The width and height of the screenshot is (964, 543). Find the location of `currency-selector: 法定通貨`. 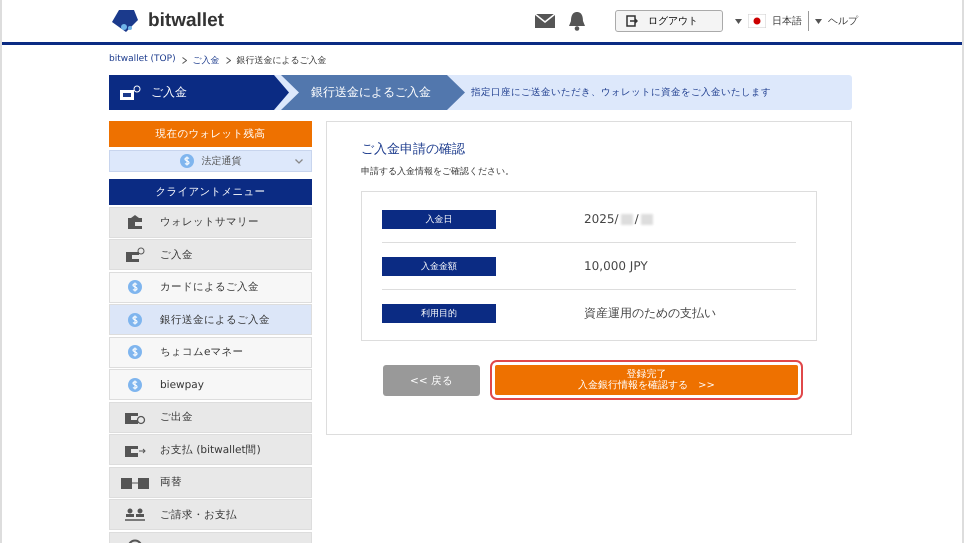

currency-selector: 法定通貨 is located at coordinates (210, 161).